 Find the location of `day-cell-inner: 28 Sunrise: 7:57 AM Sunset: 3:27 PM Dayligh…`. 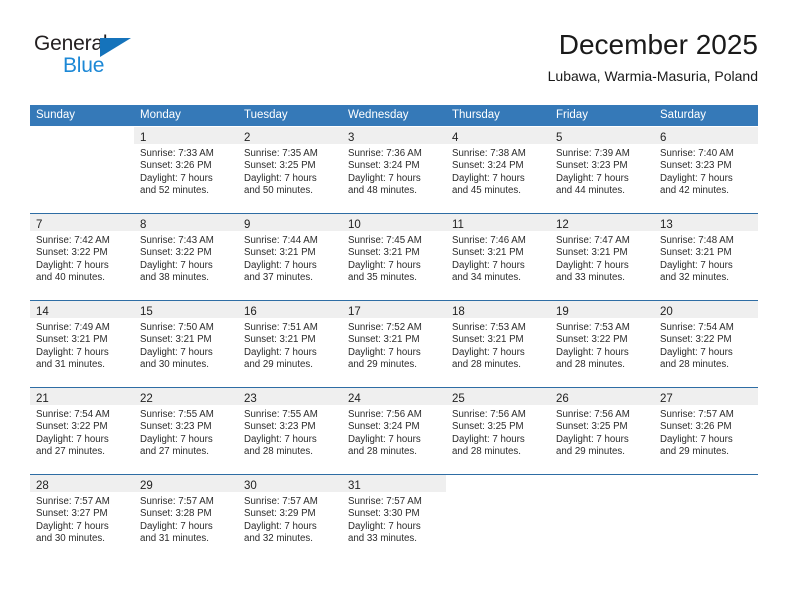

day-cell-inner: 28 Sunrise: 7:57 AM Sunset: 3:27 PM Dayligh… is located at coordinates (82, 518).